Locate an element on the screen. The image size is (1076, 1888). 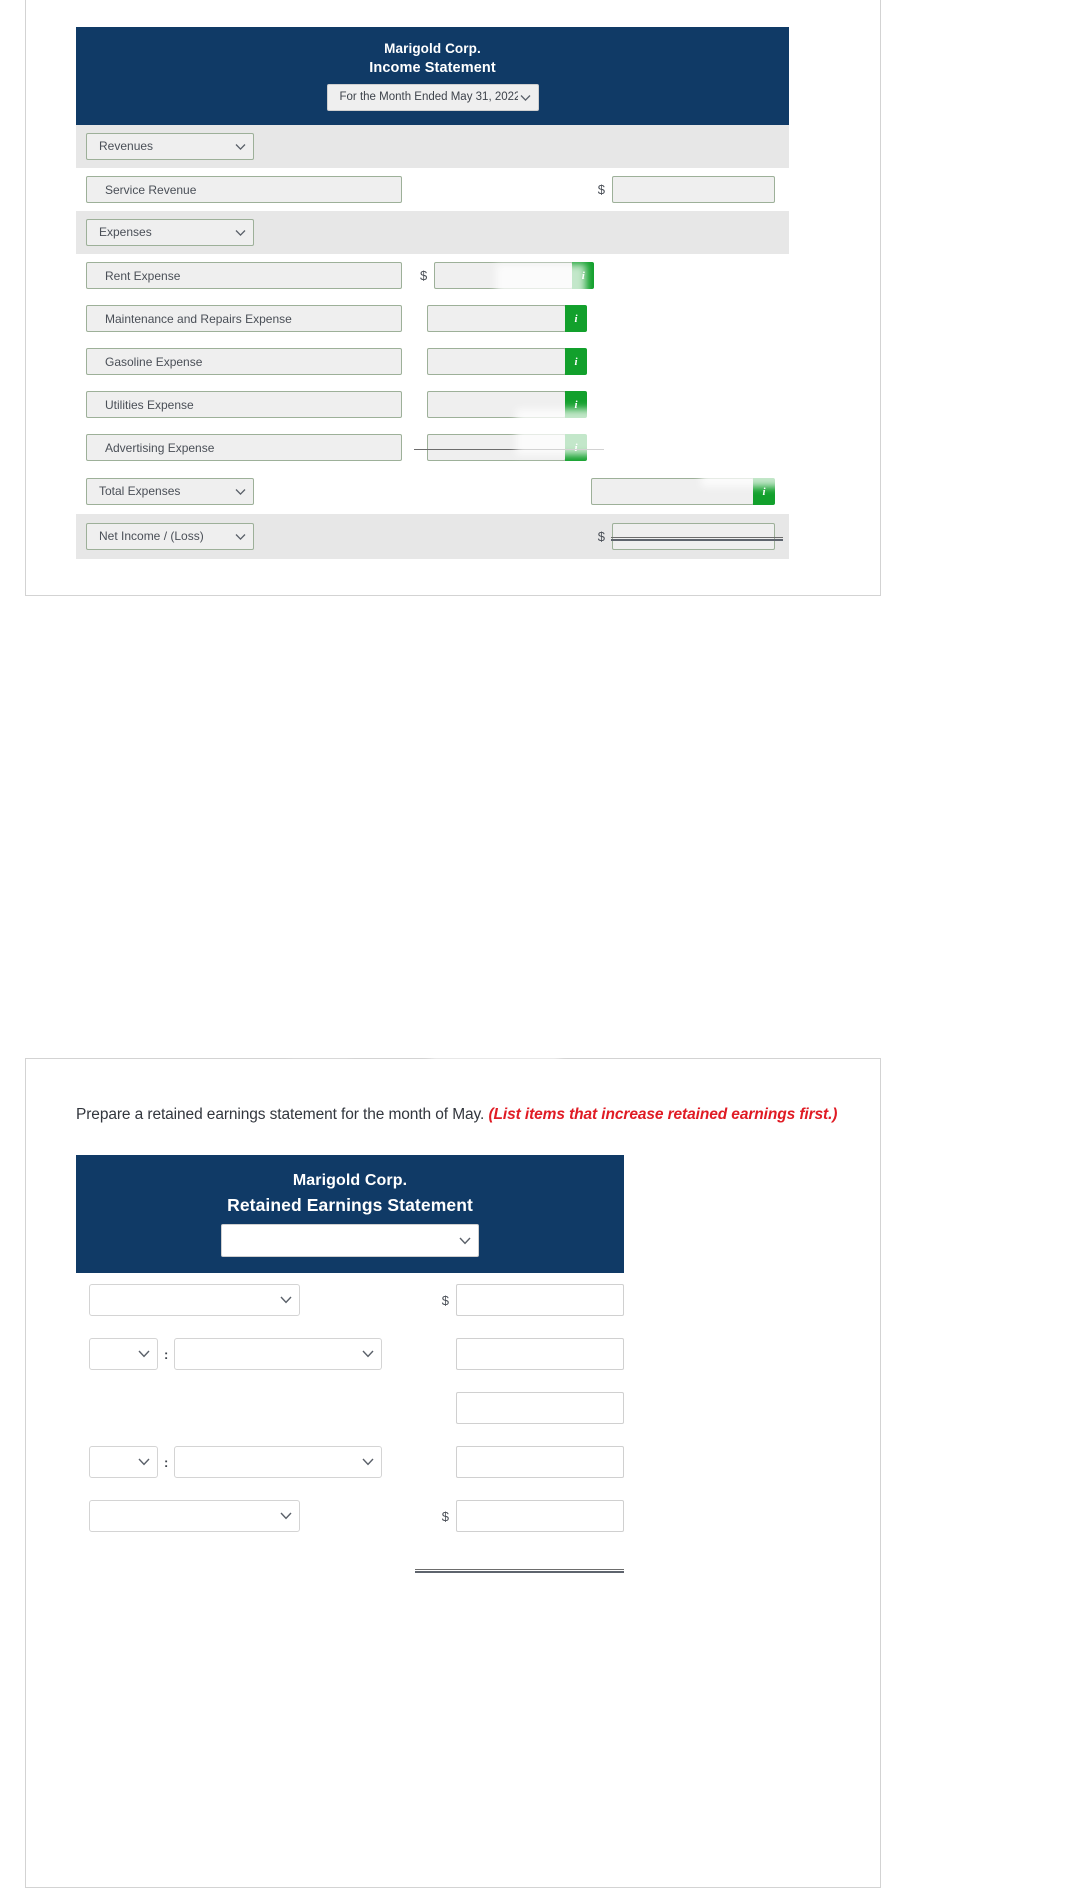
re-row3-amount-input is located at coordinates (540, 1408).